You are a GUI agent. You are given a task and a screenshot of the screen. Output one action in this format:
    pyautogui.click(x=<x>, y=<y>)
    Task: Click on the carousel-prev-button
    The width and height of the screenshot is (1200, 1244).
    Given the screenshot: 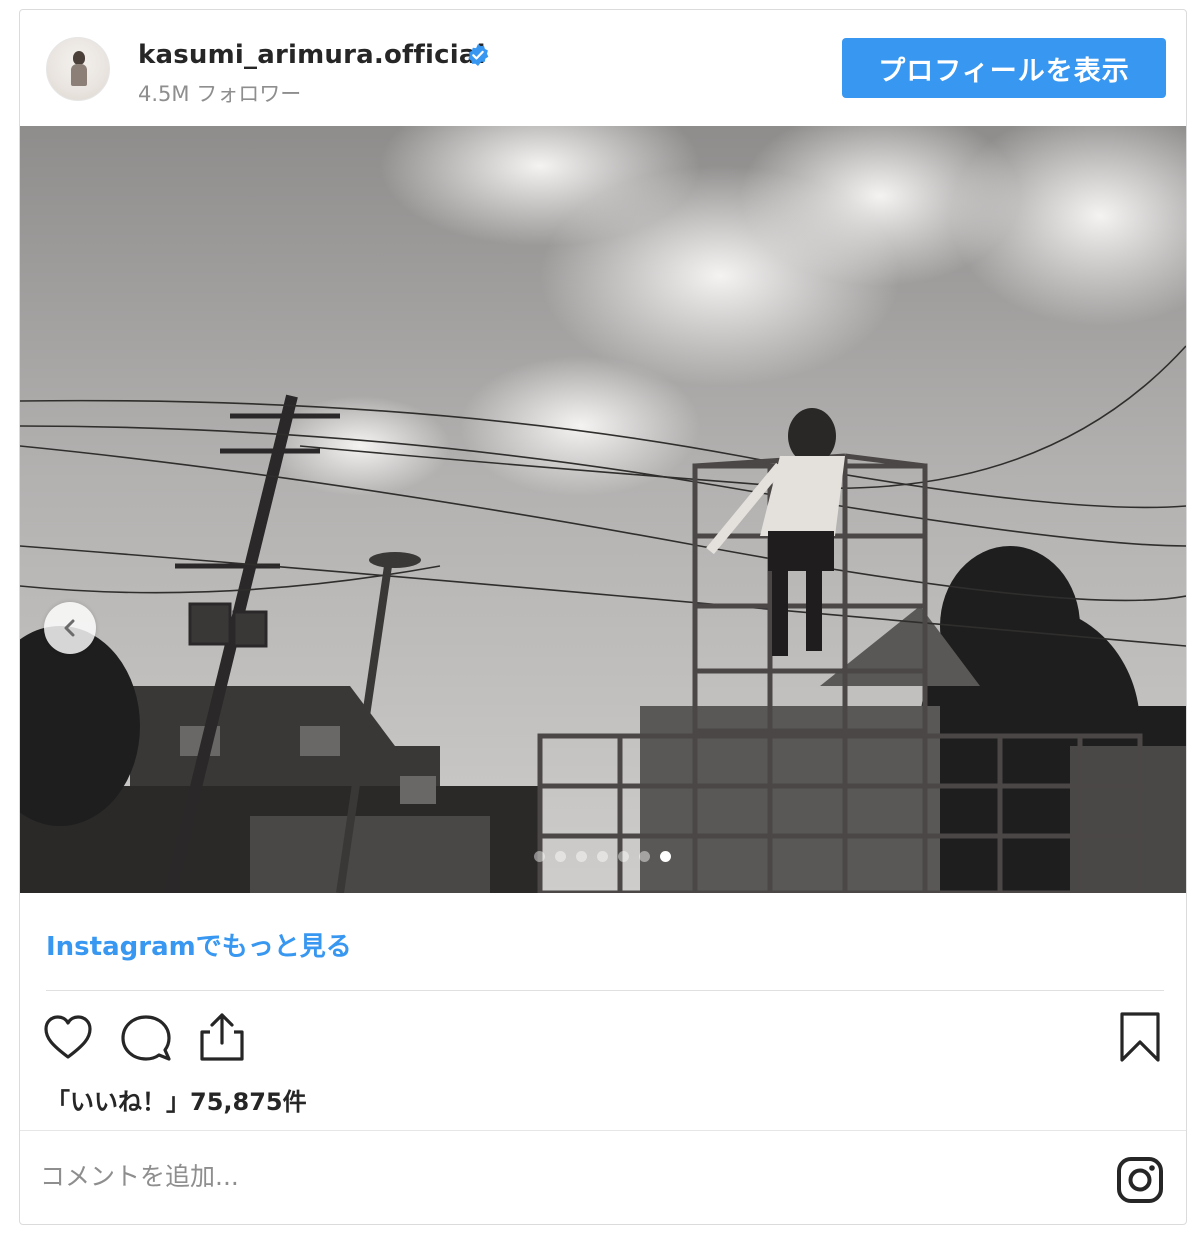 What is the action you would take?
    pyautogui.click(x=70, y=628)
    